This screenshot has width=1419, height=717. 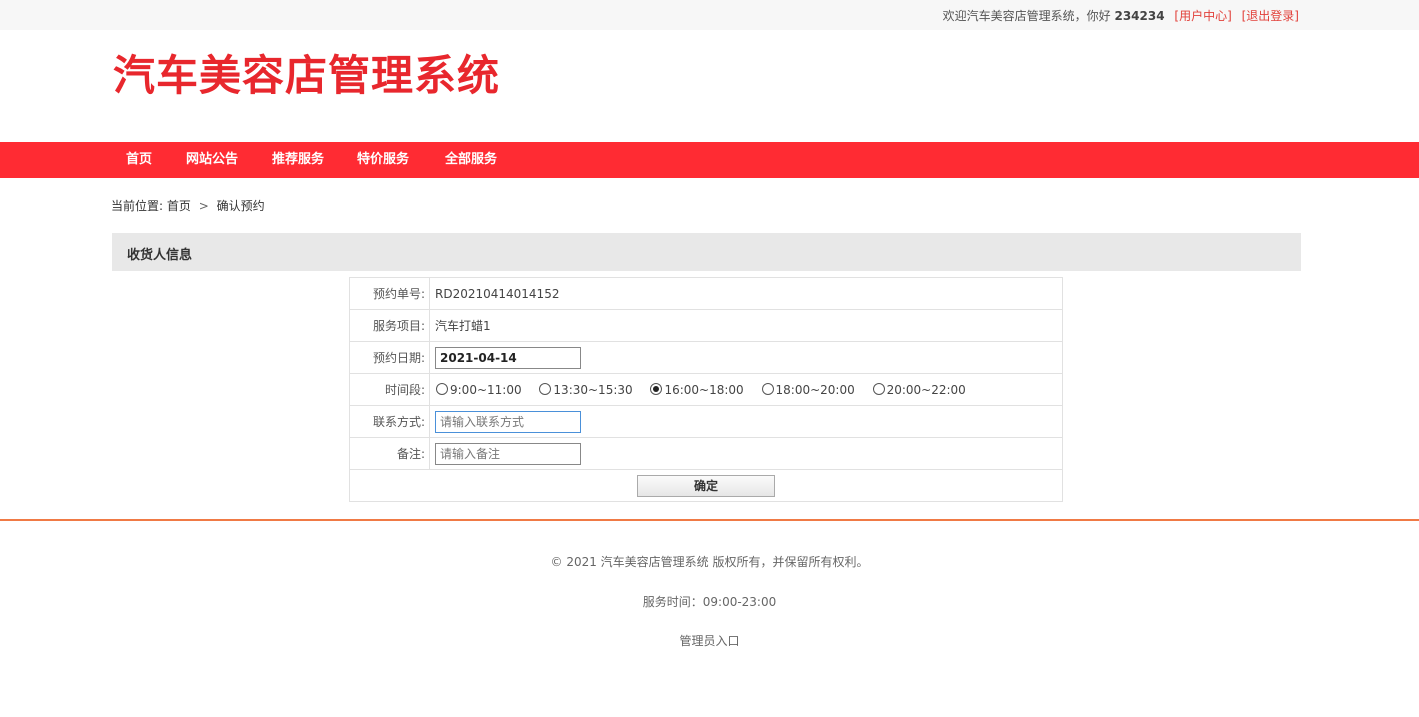 I want to click on logout-link: [退出登录], so click(x=1270, y=16).